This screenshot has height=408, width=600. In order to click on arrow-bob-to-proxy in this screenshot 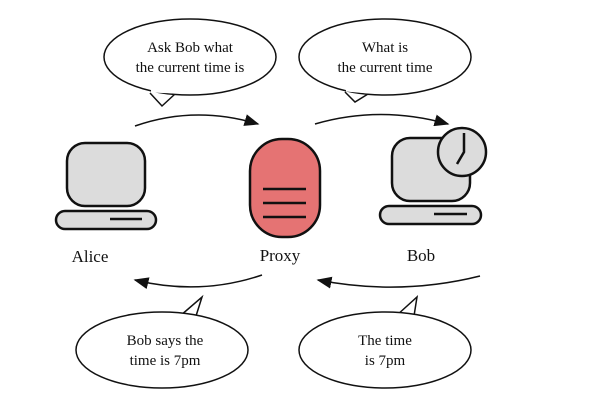, I will do `click(398, 282)`.